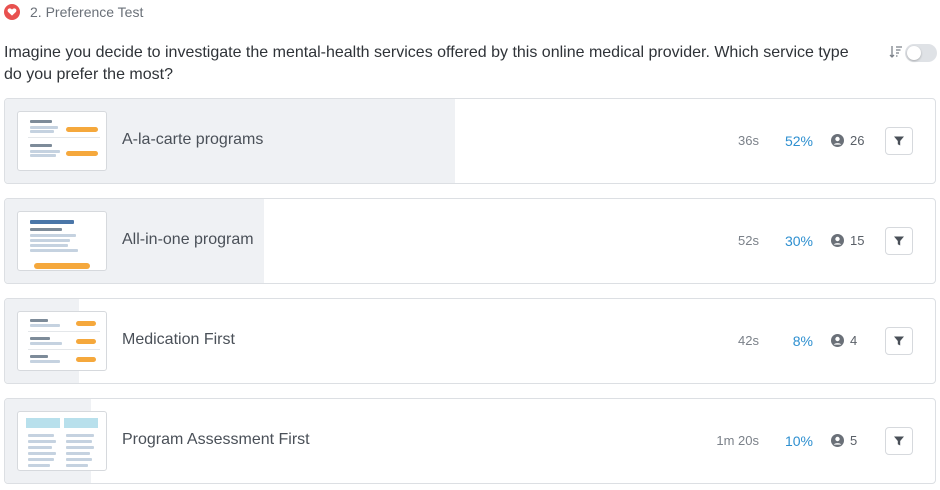  What do you see at coordinates (854, 440) in the screenshot?
I see `count-value: 5` at bounding box center [854, 440].